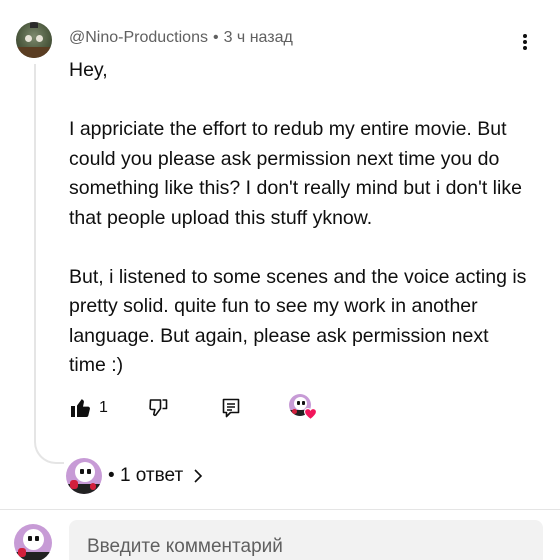 This screenshot has height=560, width=560. What do you see at coordinates (198, 476) in the screenshot?
I see `chevron-right-icon` at bounding box center [198, 476].